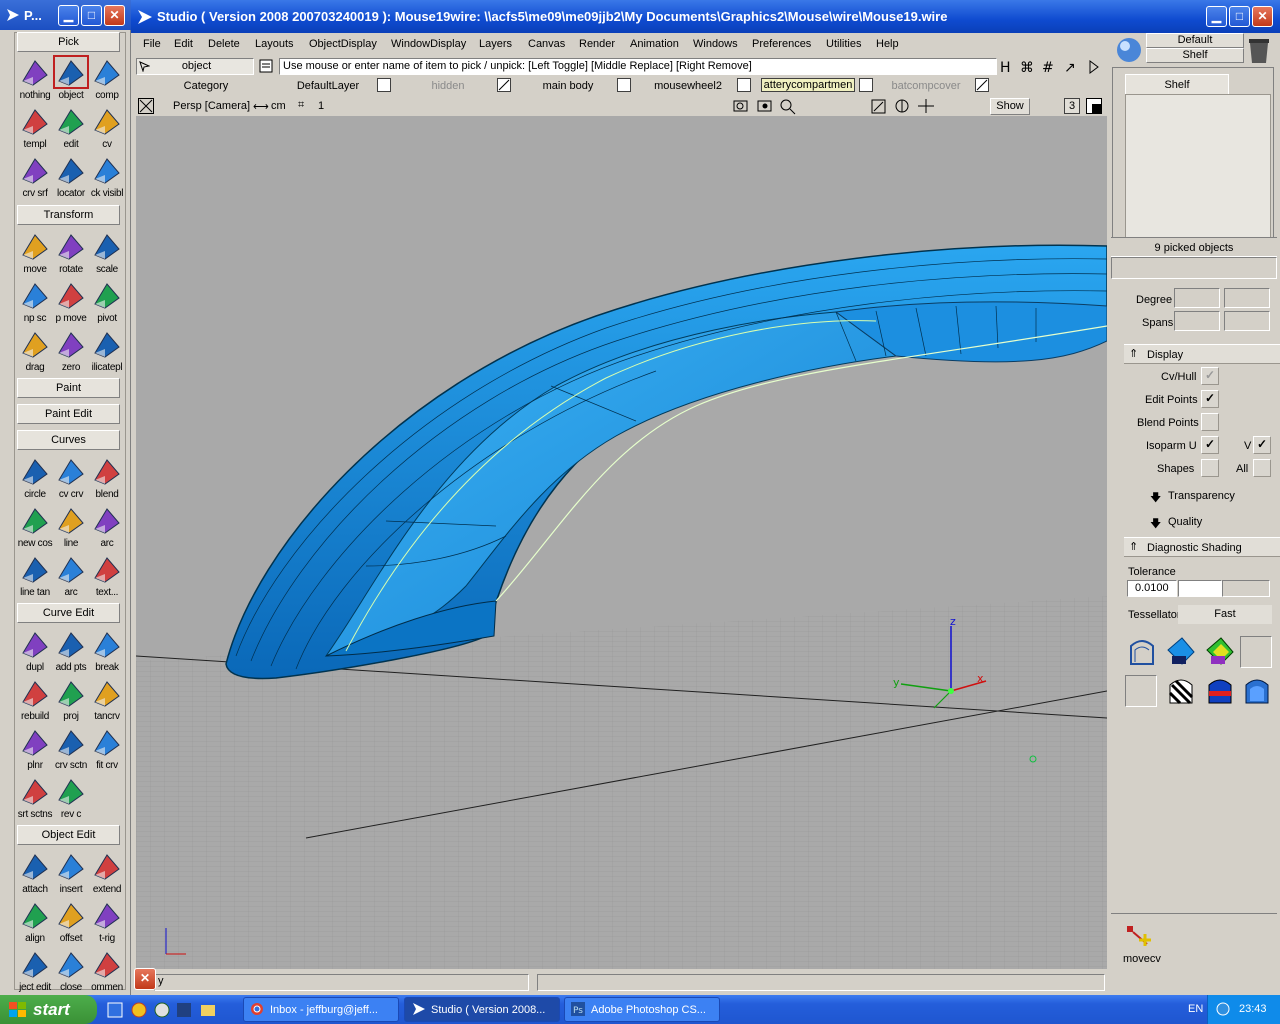  I want to click on tool-object_edit_tools-7: close, so click(71, 971).